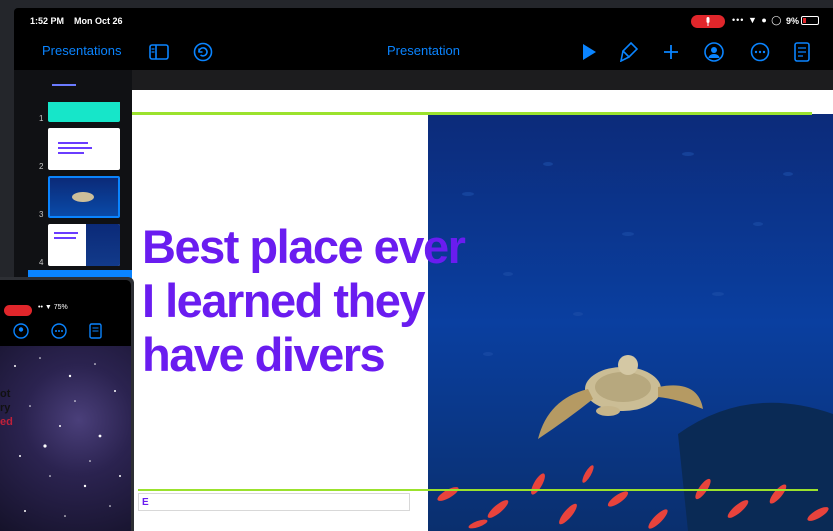  I want to click on secondary-device-screen: •• ▼ 75% ot ry ed, so click(65, 405).